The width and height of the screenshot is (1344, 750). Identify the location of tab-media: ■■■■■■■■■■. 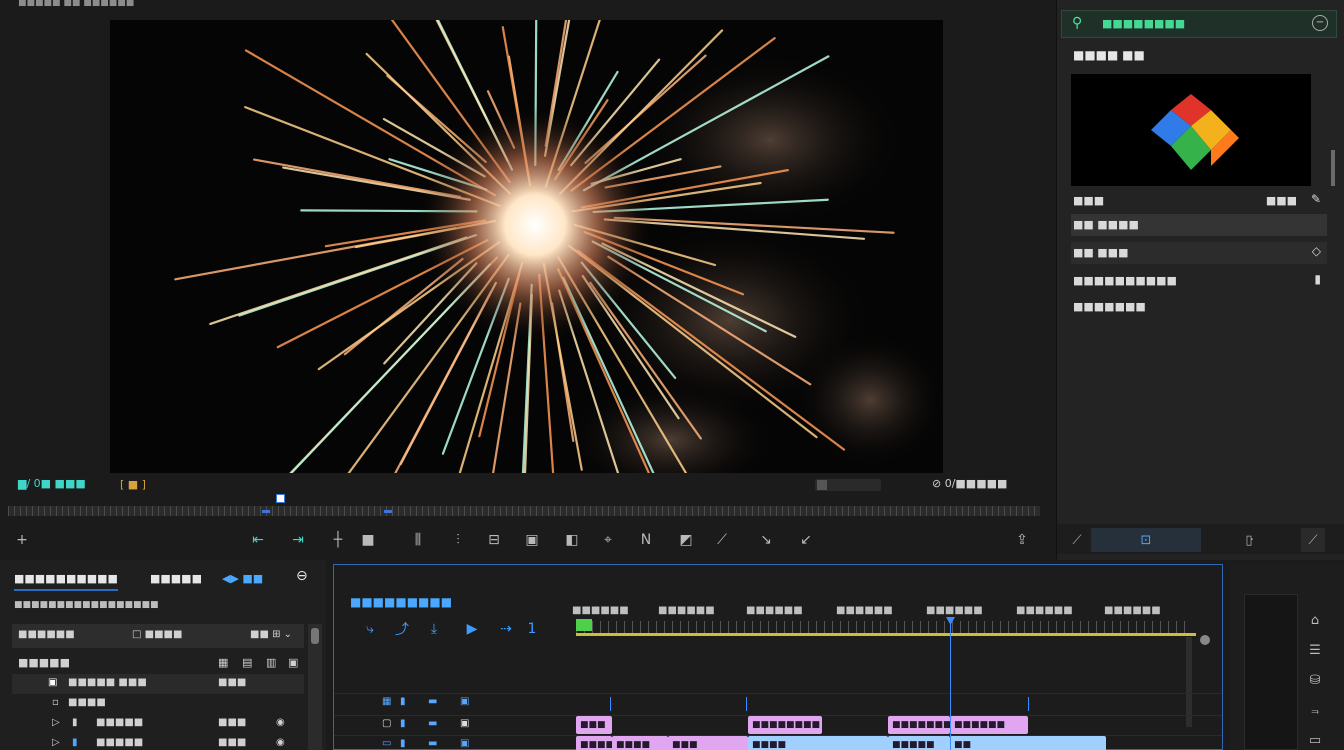
(66, 581).